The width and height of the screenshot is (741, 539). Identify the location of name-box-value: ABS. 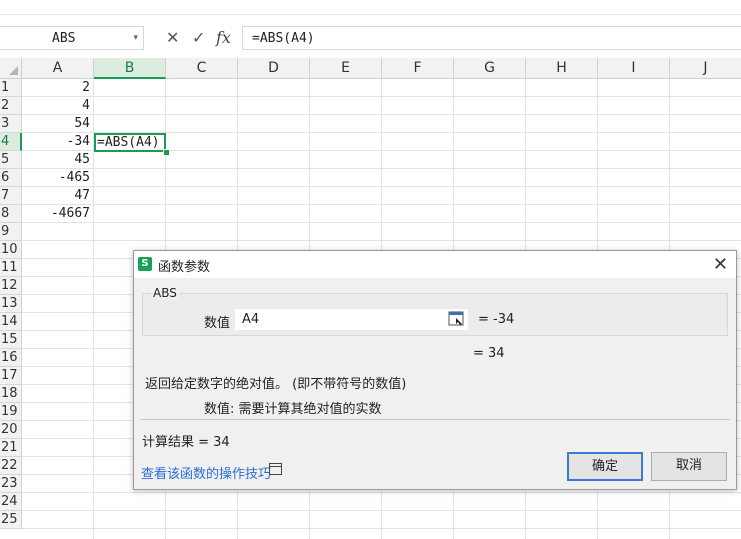
(64, 38).